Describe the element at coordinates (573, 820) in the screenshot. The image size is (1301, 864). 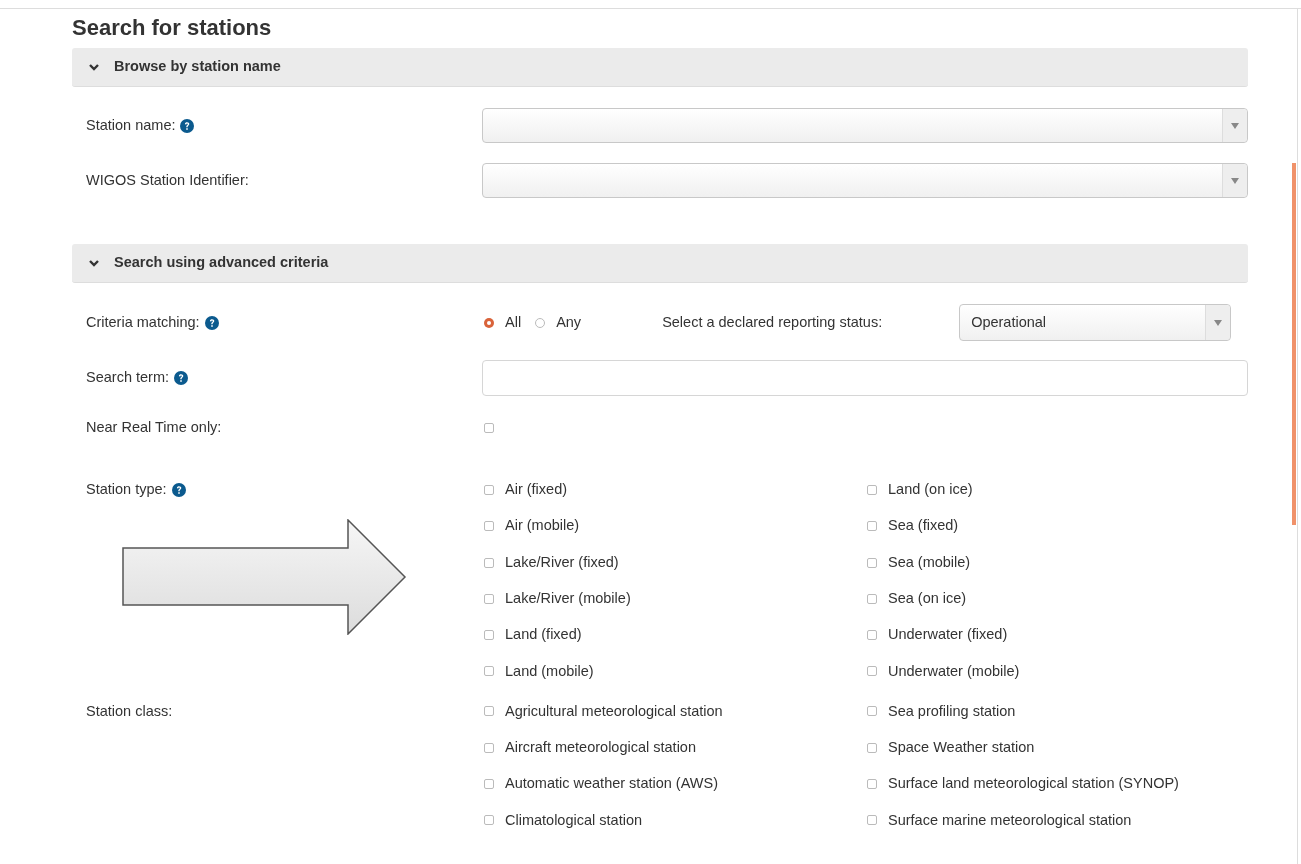
I see `checkbox-label: Climatological station` at that location.